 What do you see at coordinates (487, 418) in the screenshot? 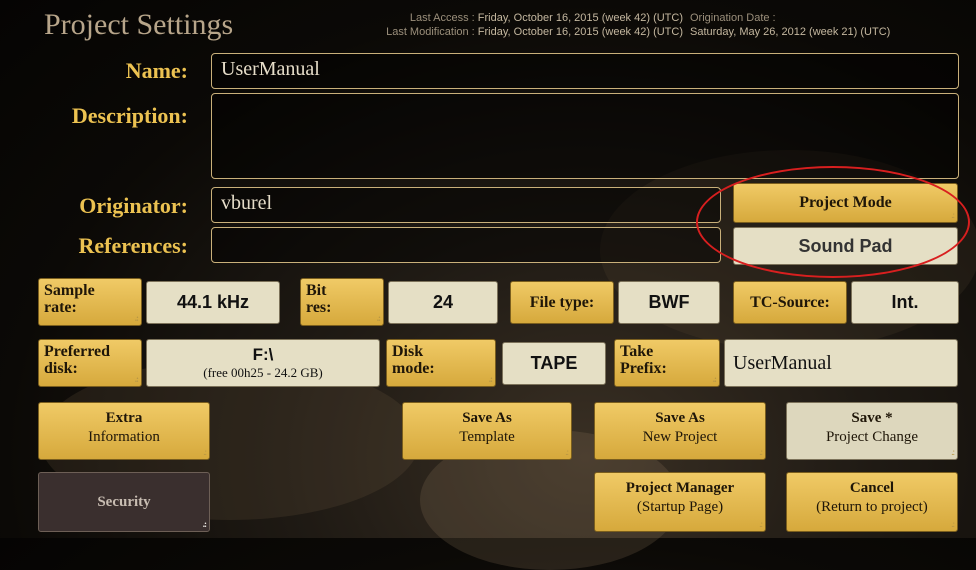
I see `save-as-template-line1: Save As` at bounding box center [487, 418].